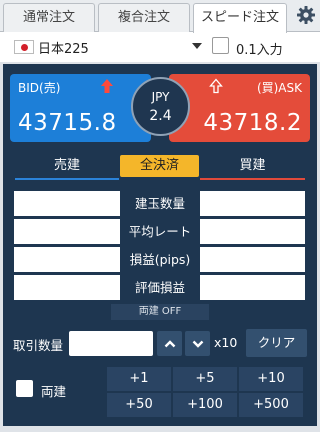 The width and height of the screenshot is (320, 432). I want to click on gear-icon, so click(306, 15).